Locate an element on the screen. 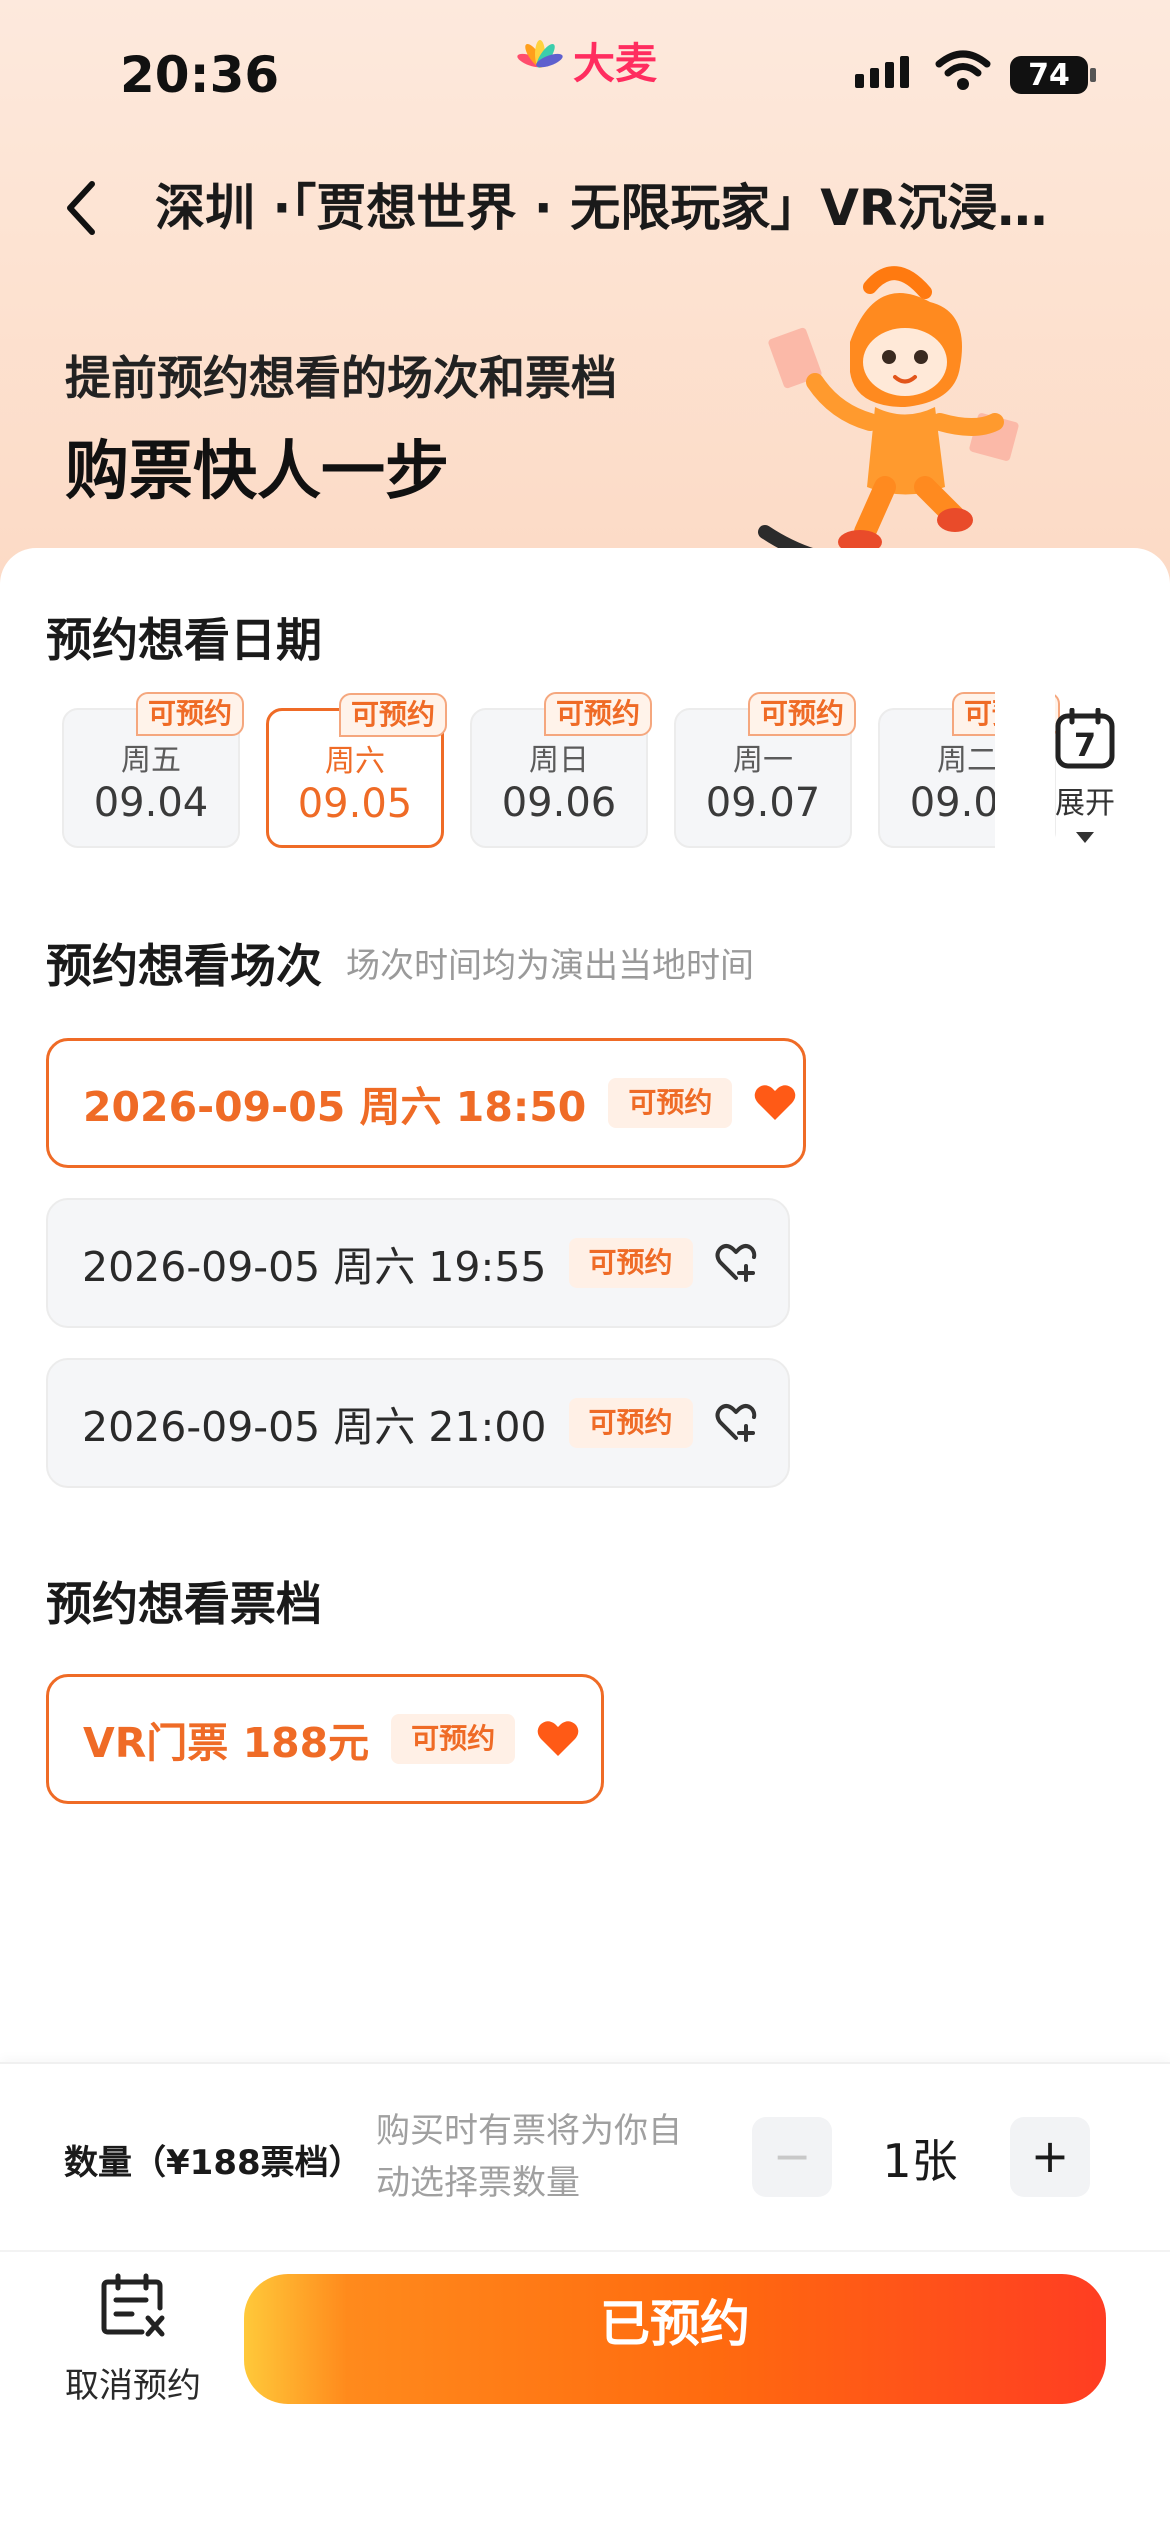 Image resolution: width=1170 pixels, height=2532 pixels. session-option-1955: 2026-09-05 周六 19:55 可预约 is located at coordinates (418, 1263).